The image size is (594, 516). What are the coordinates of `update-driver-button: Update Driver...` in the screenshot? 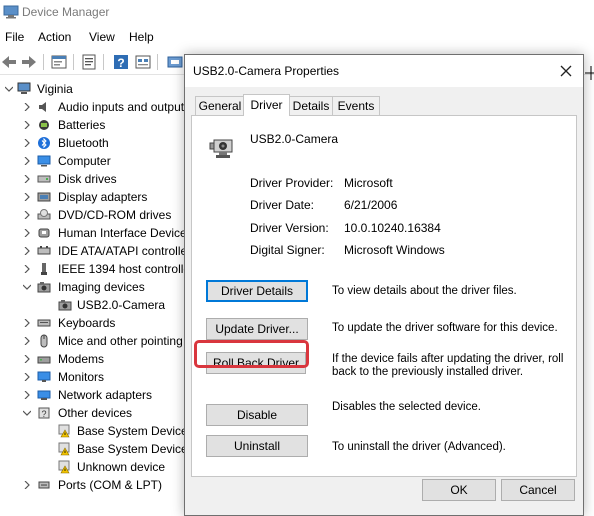 It's located at (257, 329).